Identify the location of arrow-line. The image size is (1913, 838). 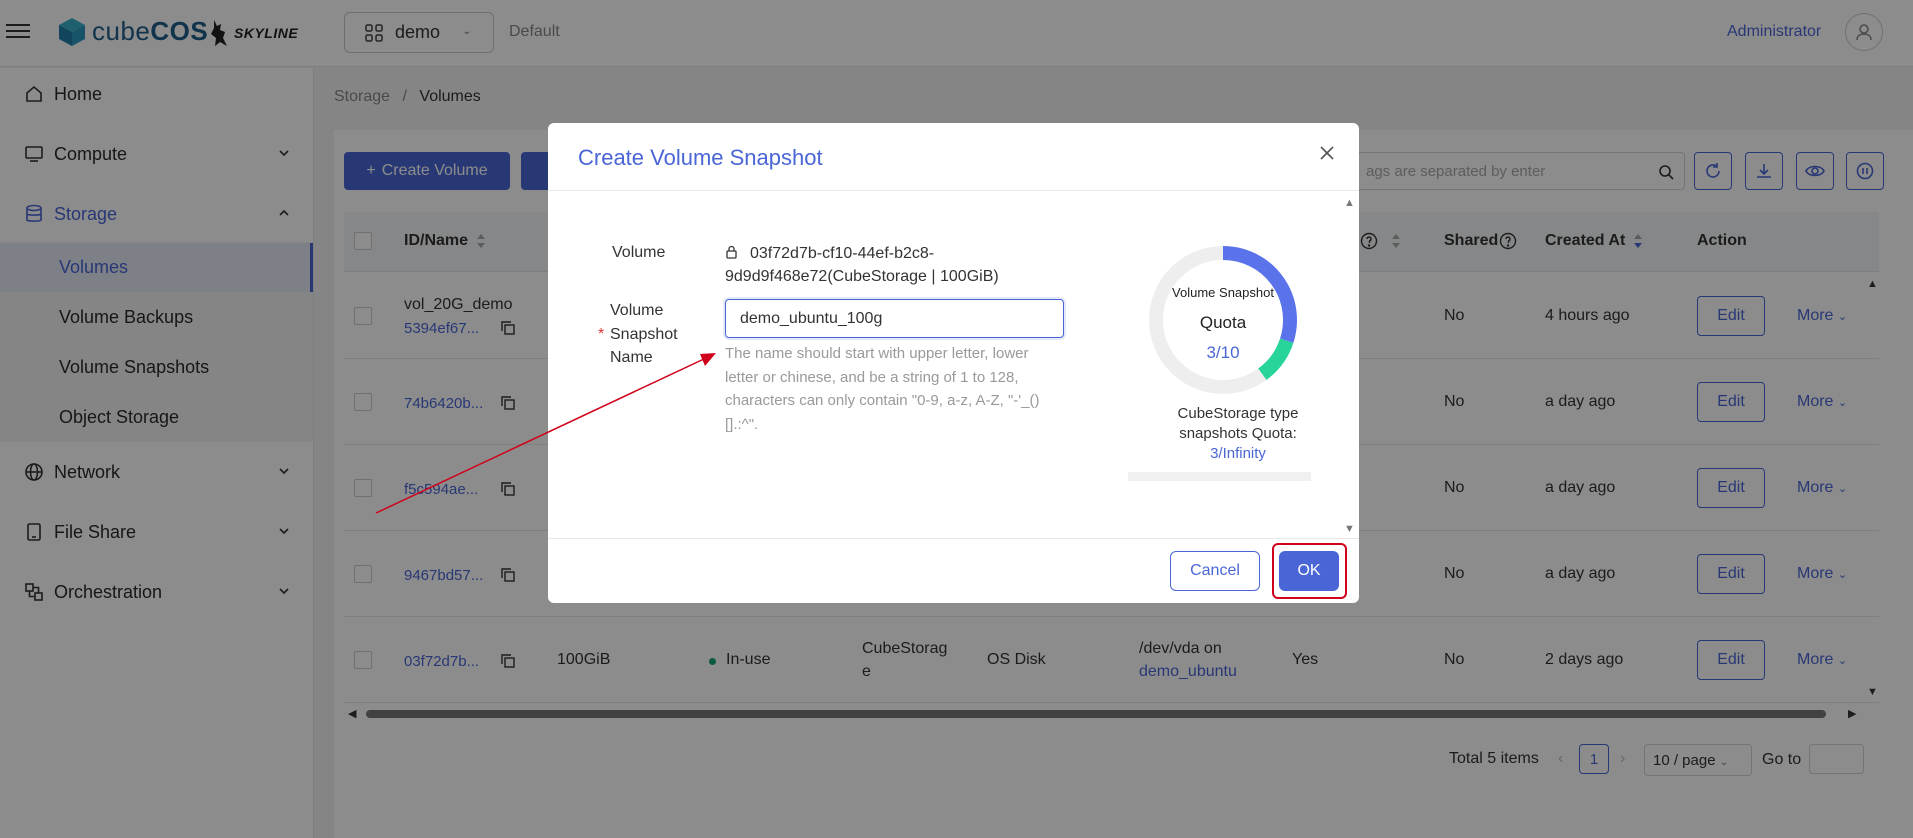
(541, 435).